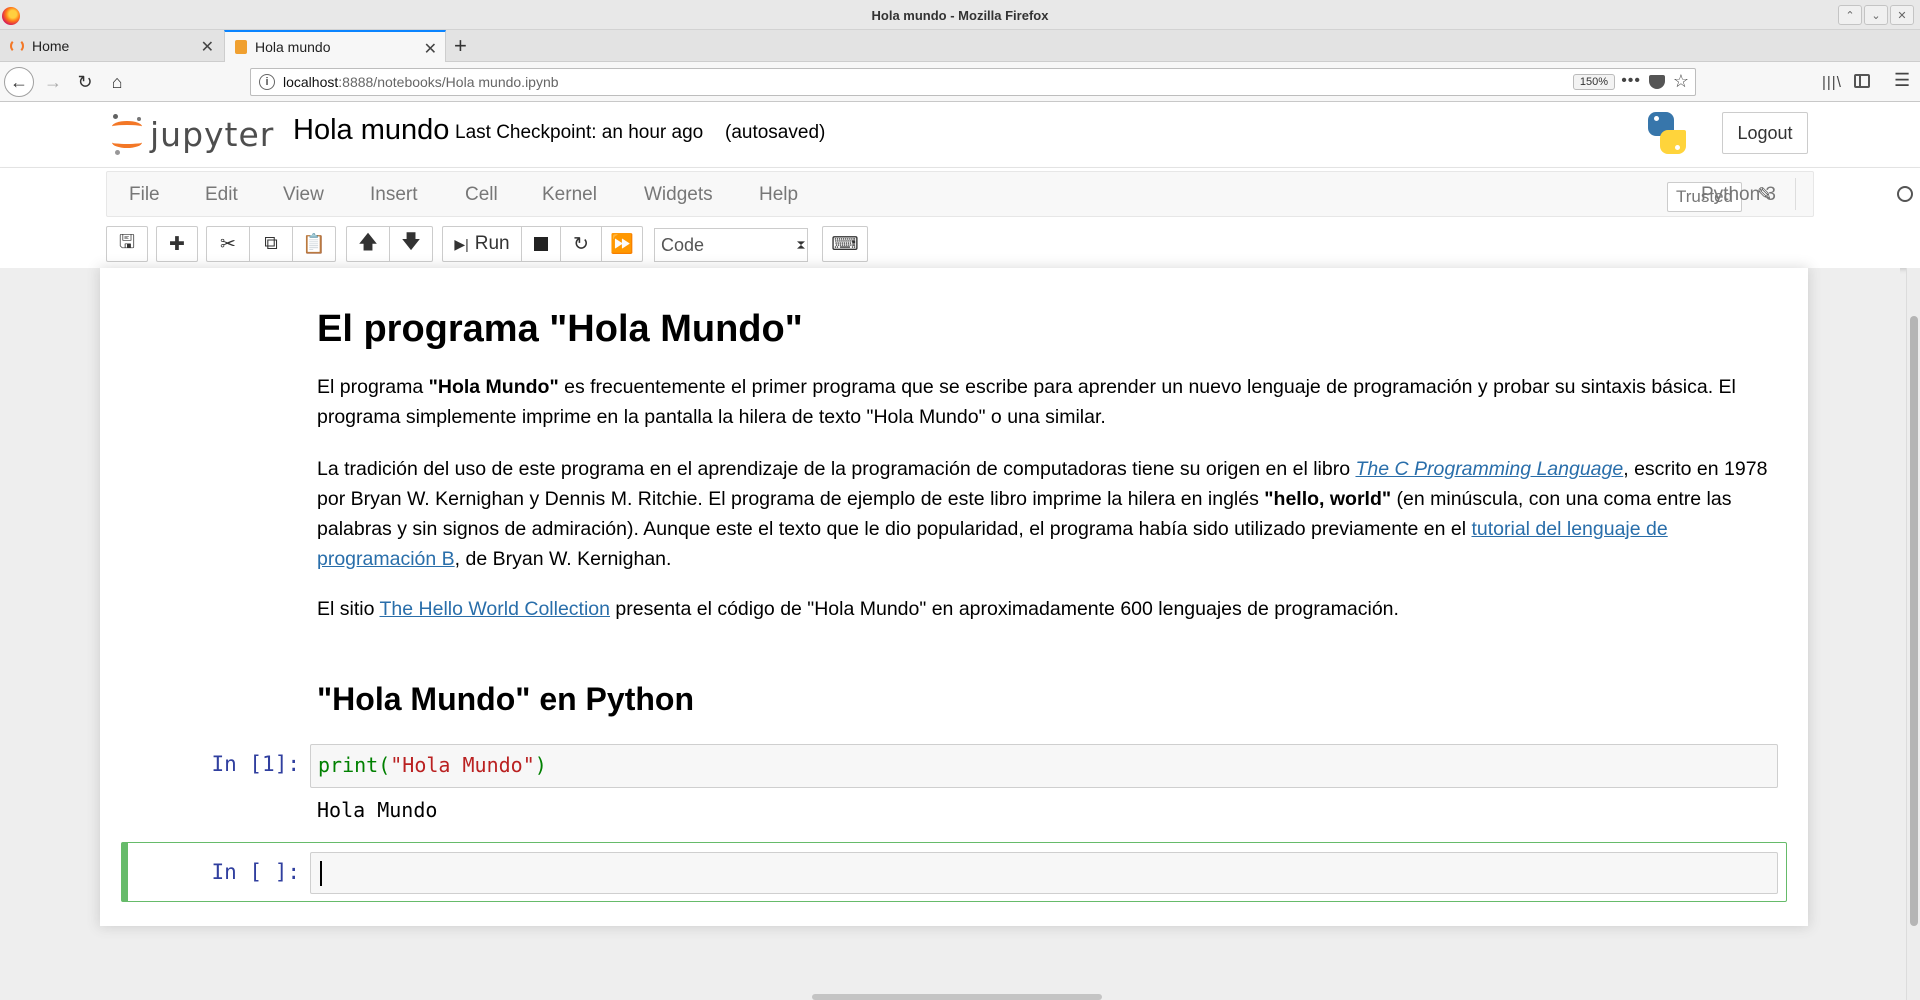 The height and width of the screenshot is (1000, 1920). I want to click on tab-label: Home, so click(51, 46).